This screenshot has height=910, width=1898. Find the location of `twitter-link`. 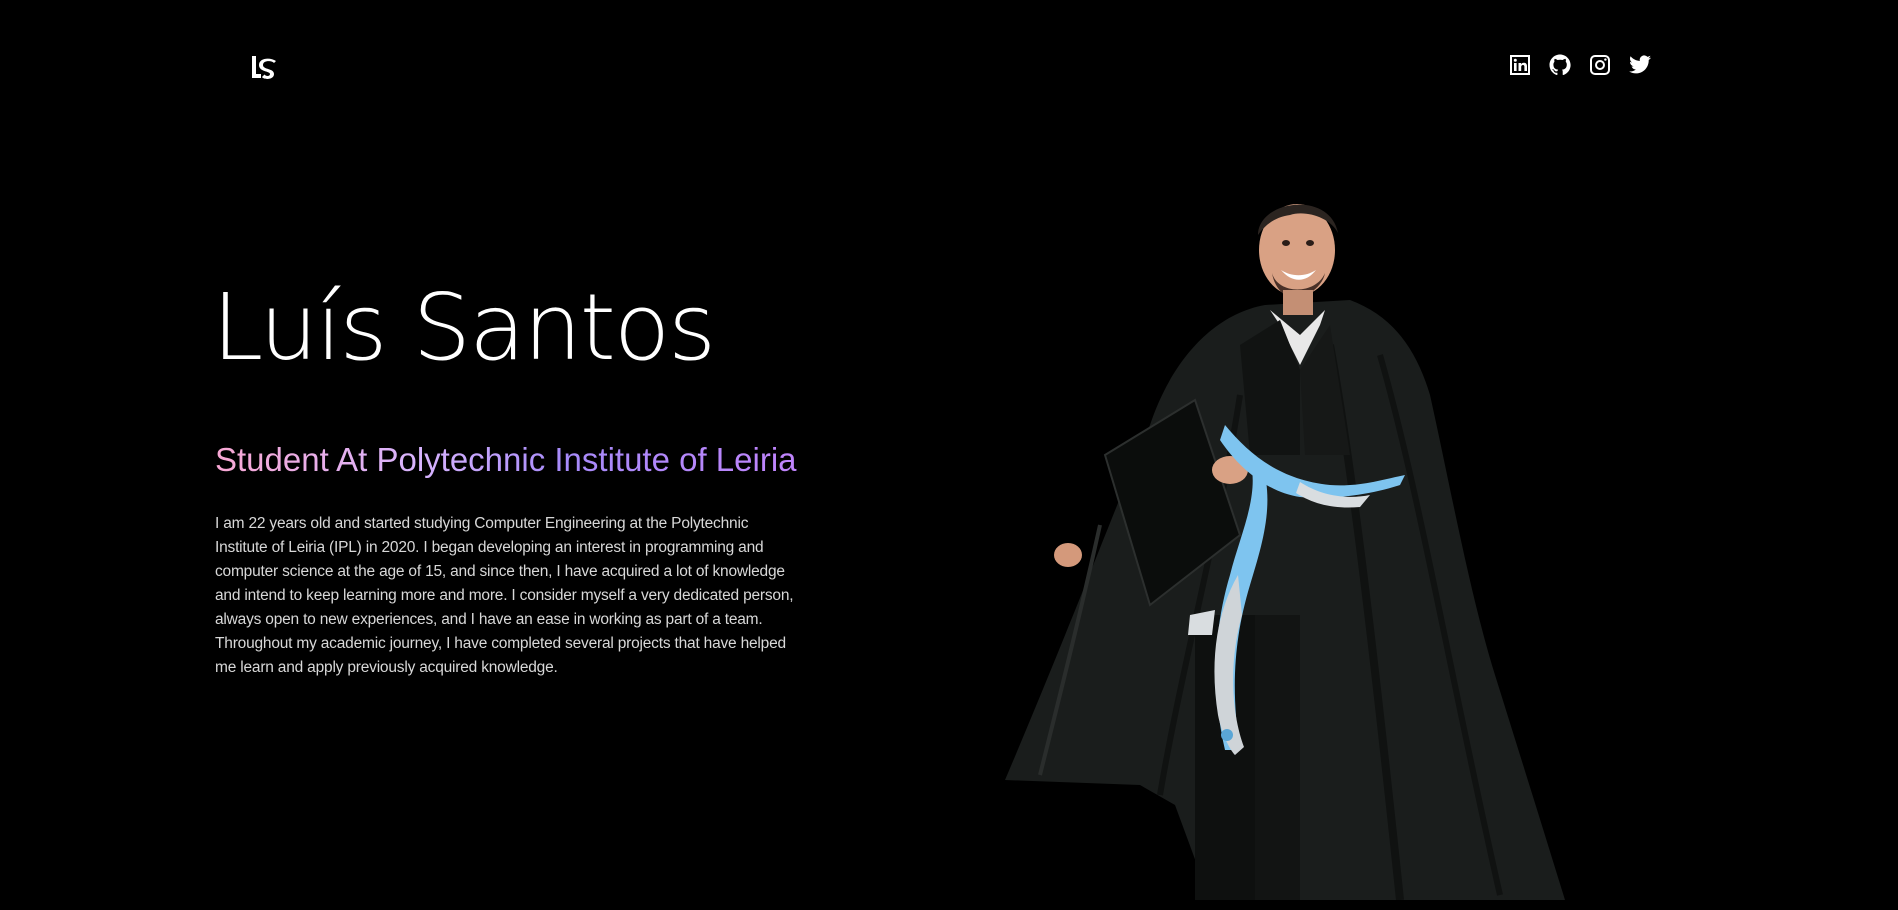

twitter-link is located at coordinates (1640, 65).